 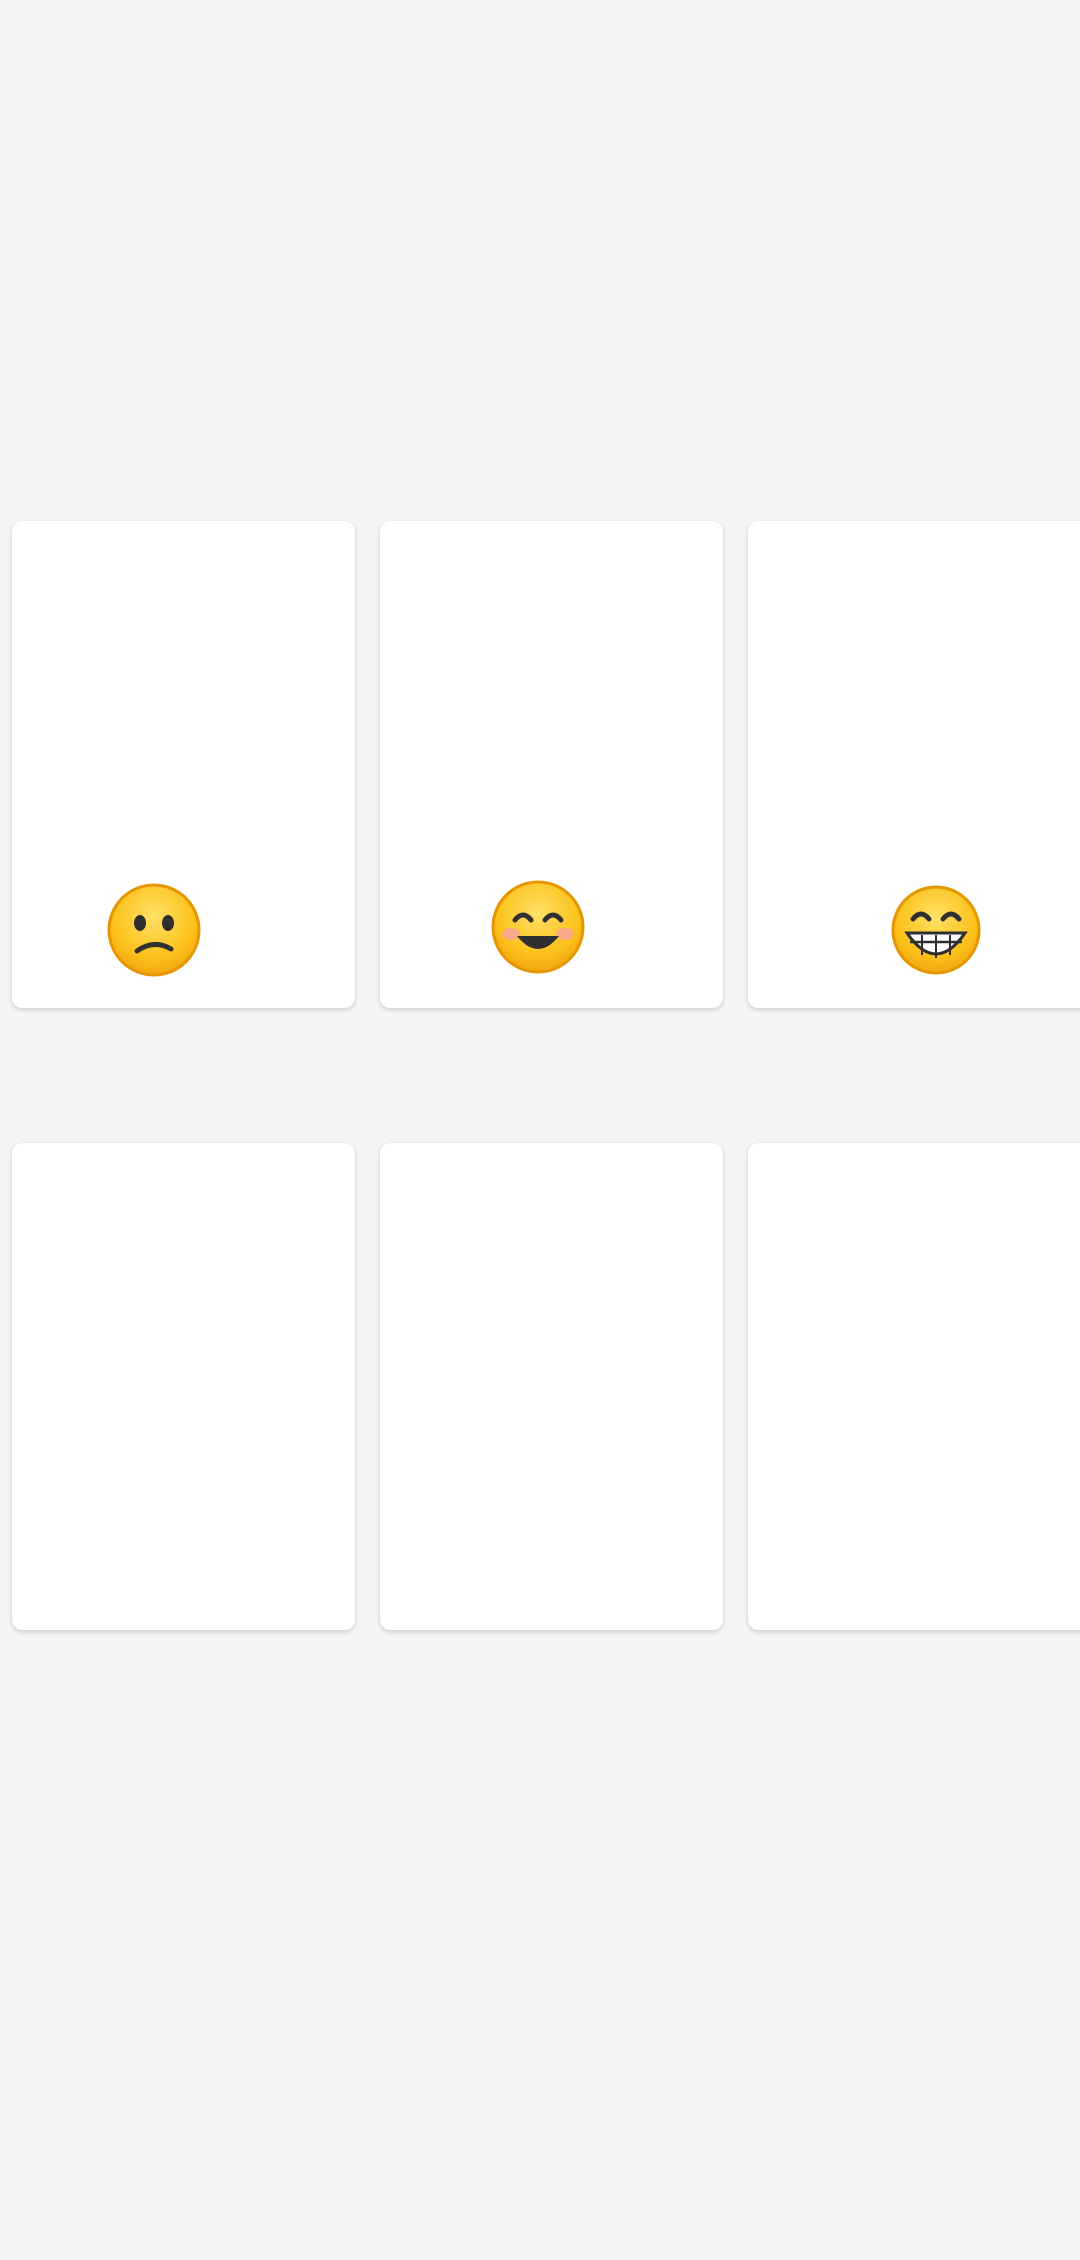 What do you see at coordinates (538, 927) in the screenshot?
I see `smiling-face-with-smiling-eyes-icon` at bounding box center [538, 927].